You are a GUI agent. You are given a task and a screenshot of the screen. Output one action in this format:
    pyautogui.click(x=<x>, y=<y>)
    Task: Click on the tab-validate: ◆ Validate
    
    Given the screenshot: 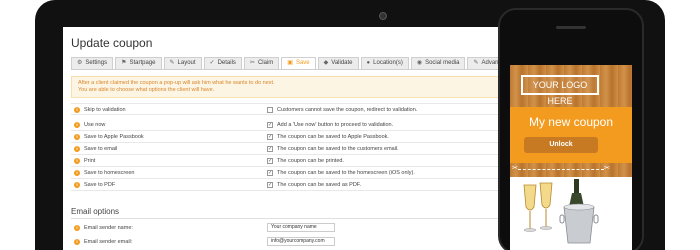 What is the action you would take?
    pyautogui.click(x=338, y=63)
    